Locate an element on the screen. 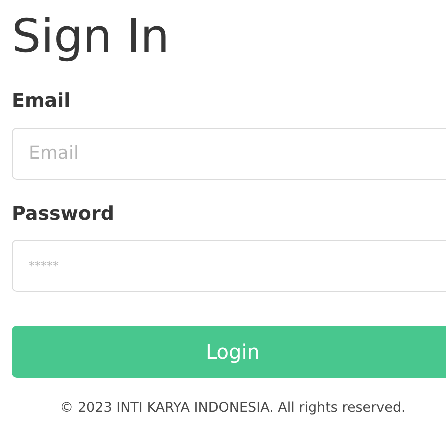  email-field: Email is located at coordinates (229, 154).